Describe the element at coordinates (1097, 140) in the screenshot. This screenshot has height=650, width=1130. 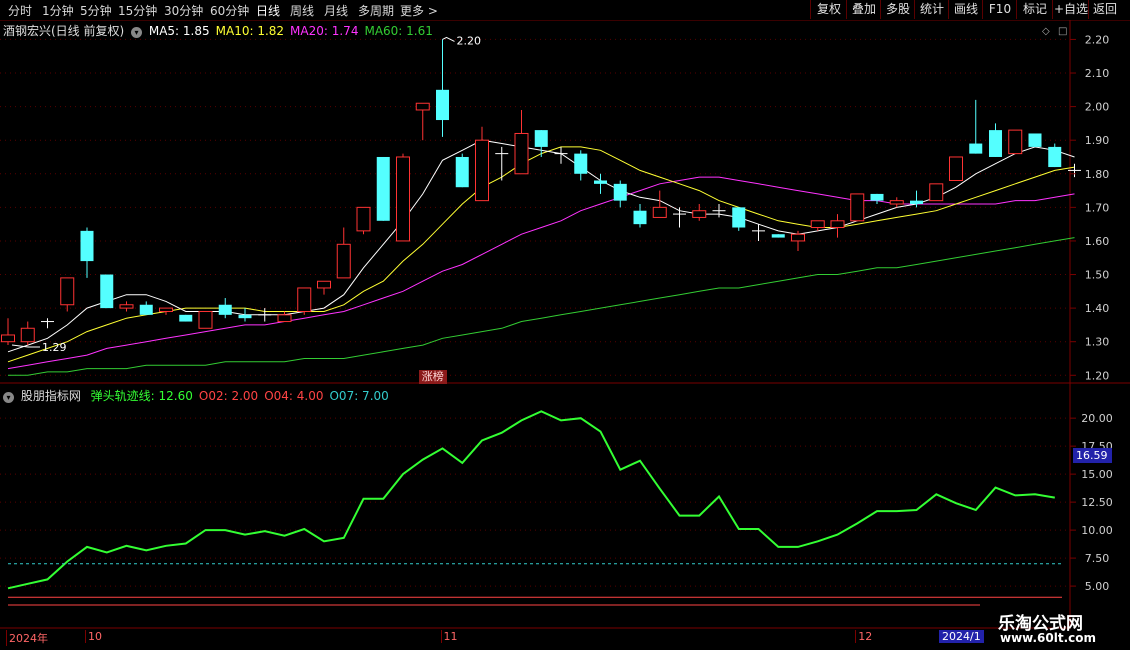
I see `price-tick-label-7: 1.90` at that location.